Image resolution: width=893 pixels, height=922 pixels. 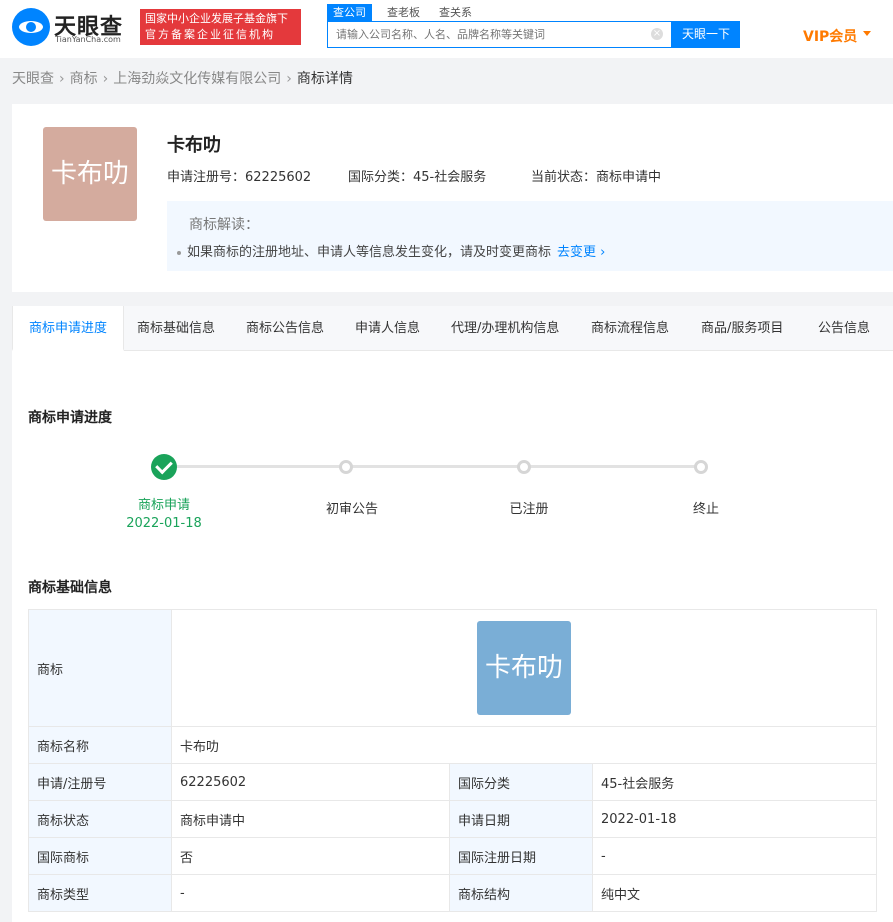 I want to click on trademark-name: 卡布叻, so click(x=194, y=145).